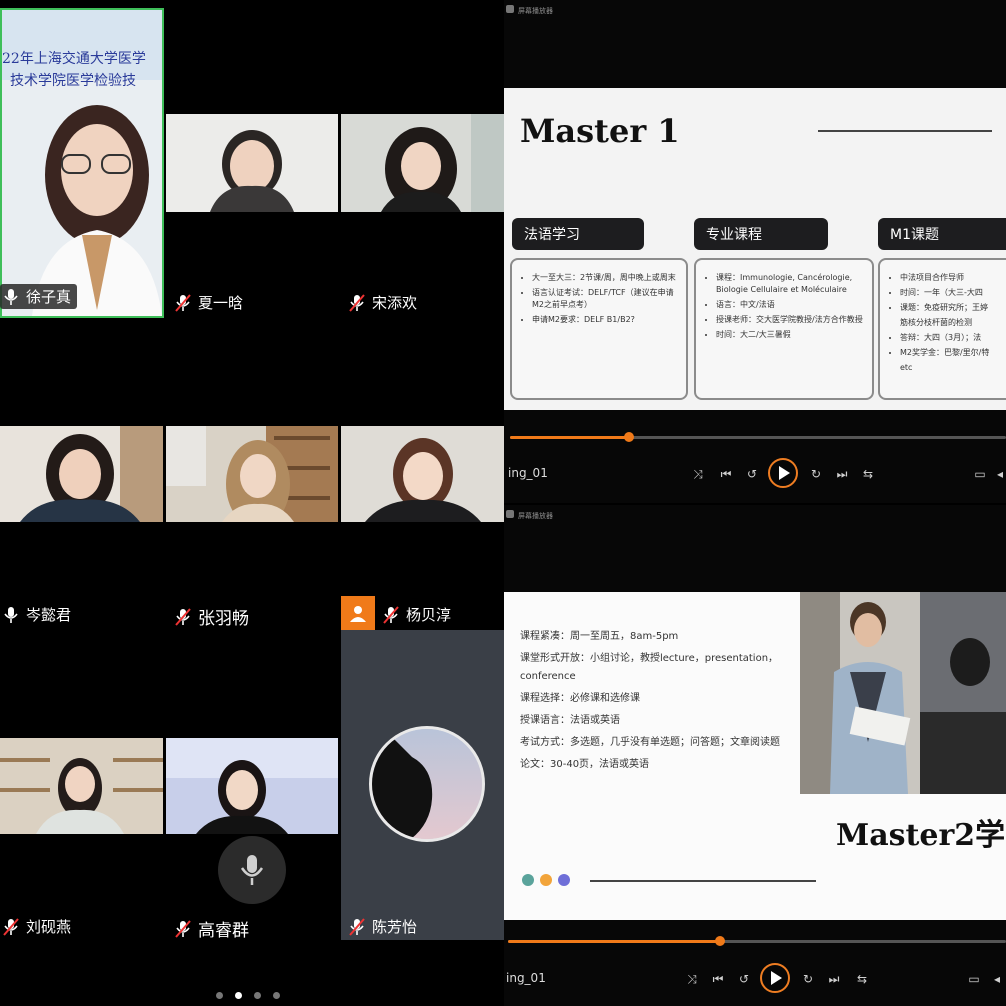 This screenshot has height=1006, width=1006. Describe the element at coordinates (570, 720) in the screenshot. I see `slide-line: 授课语言：法语或英语` at that location.